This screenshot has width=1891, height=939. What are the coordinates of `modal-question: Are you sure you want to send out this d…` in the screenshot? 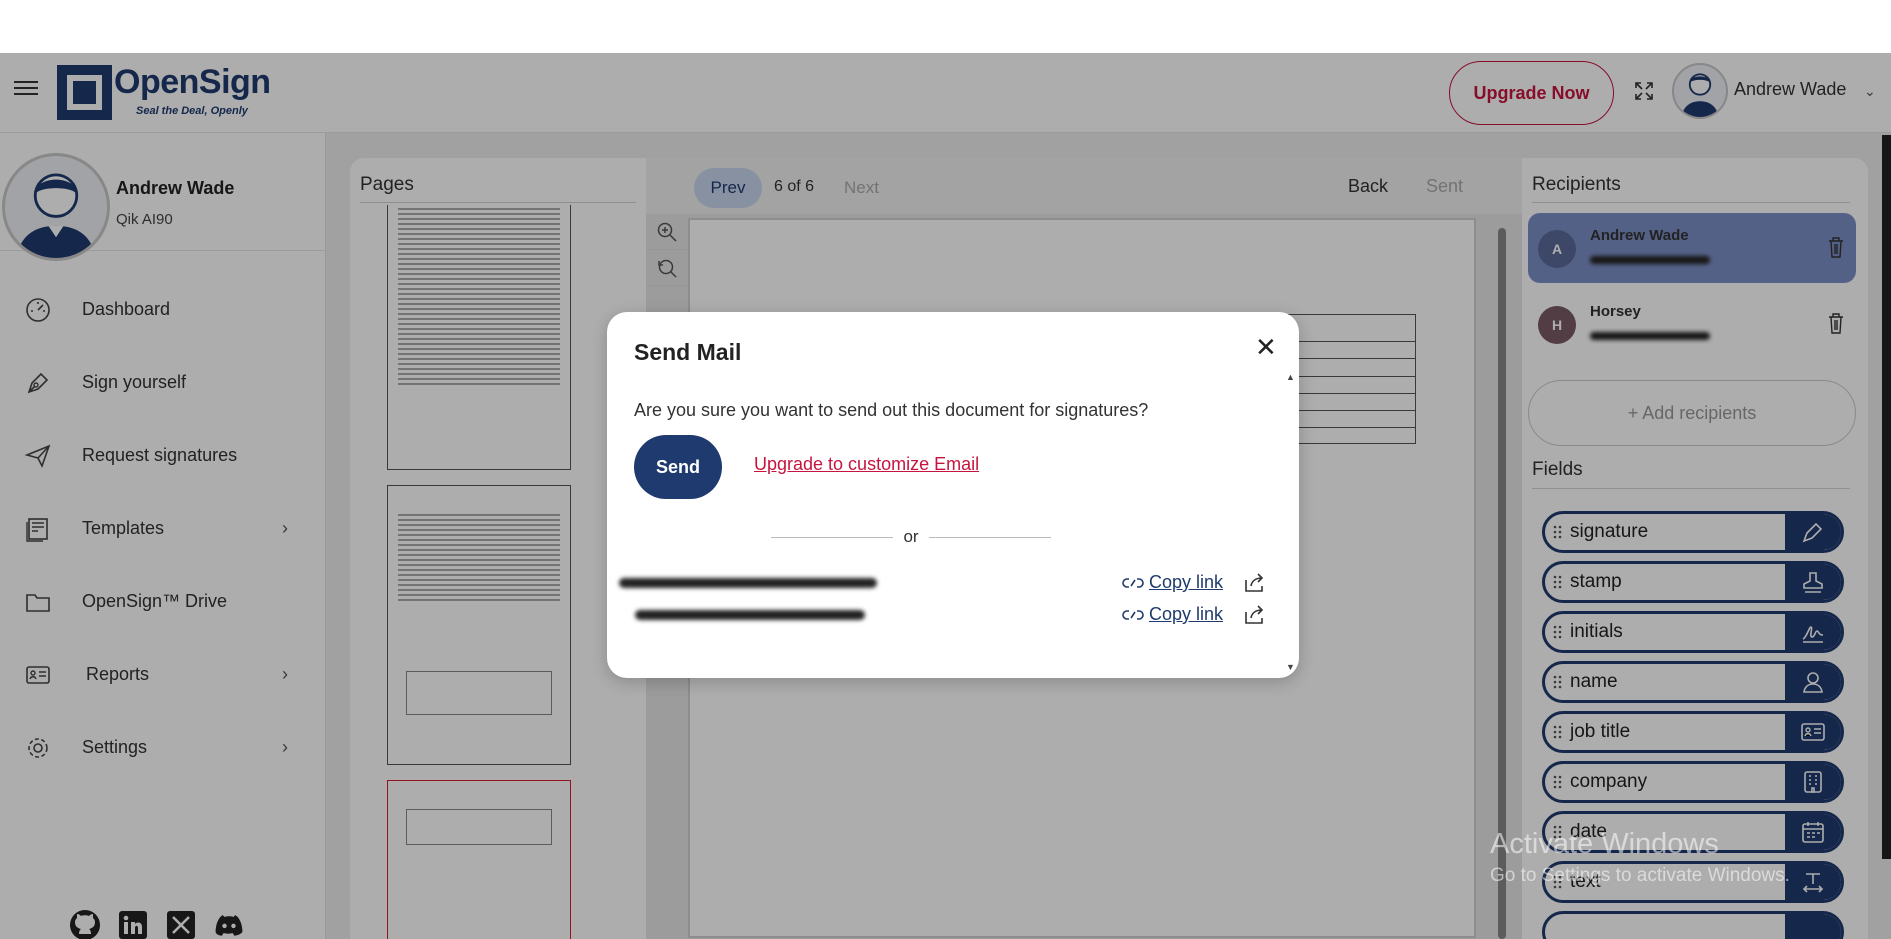 It's located at (891, 410).